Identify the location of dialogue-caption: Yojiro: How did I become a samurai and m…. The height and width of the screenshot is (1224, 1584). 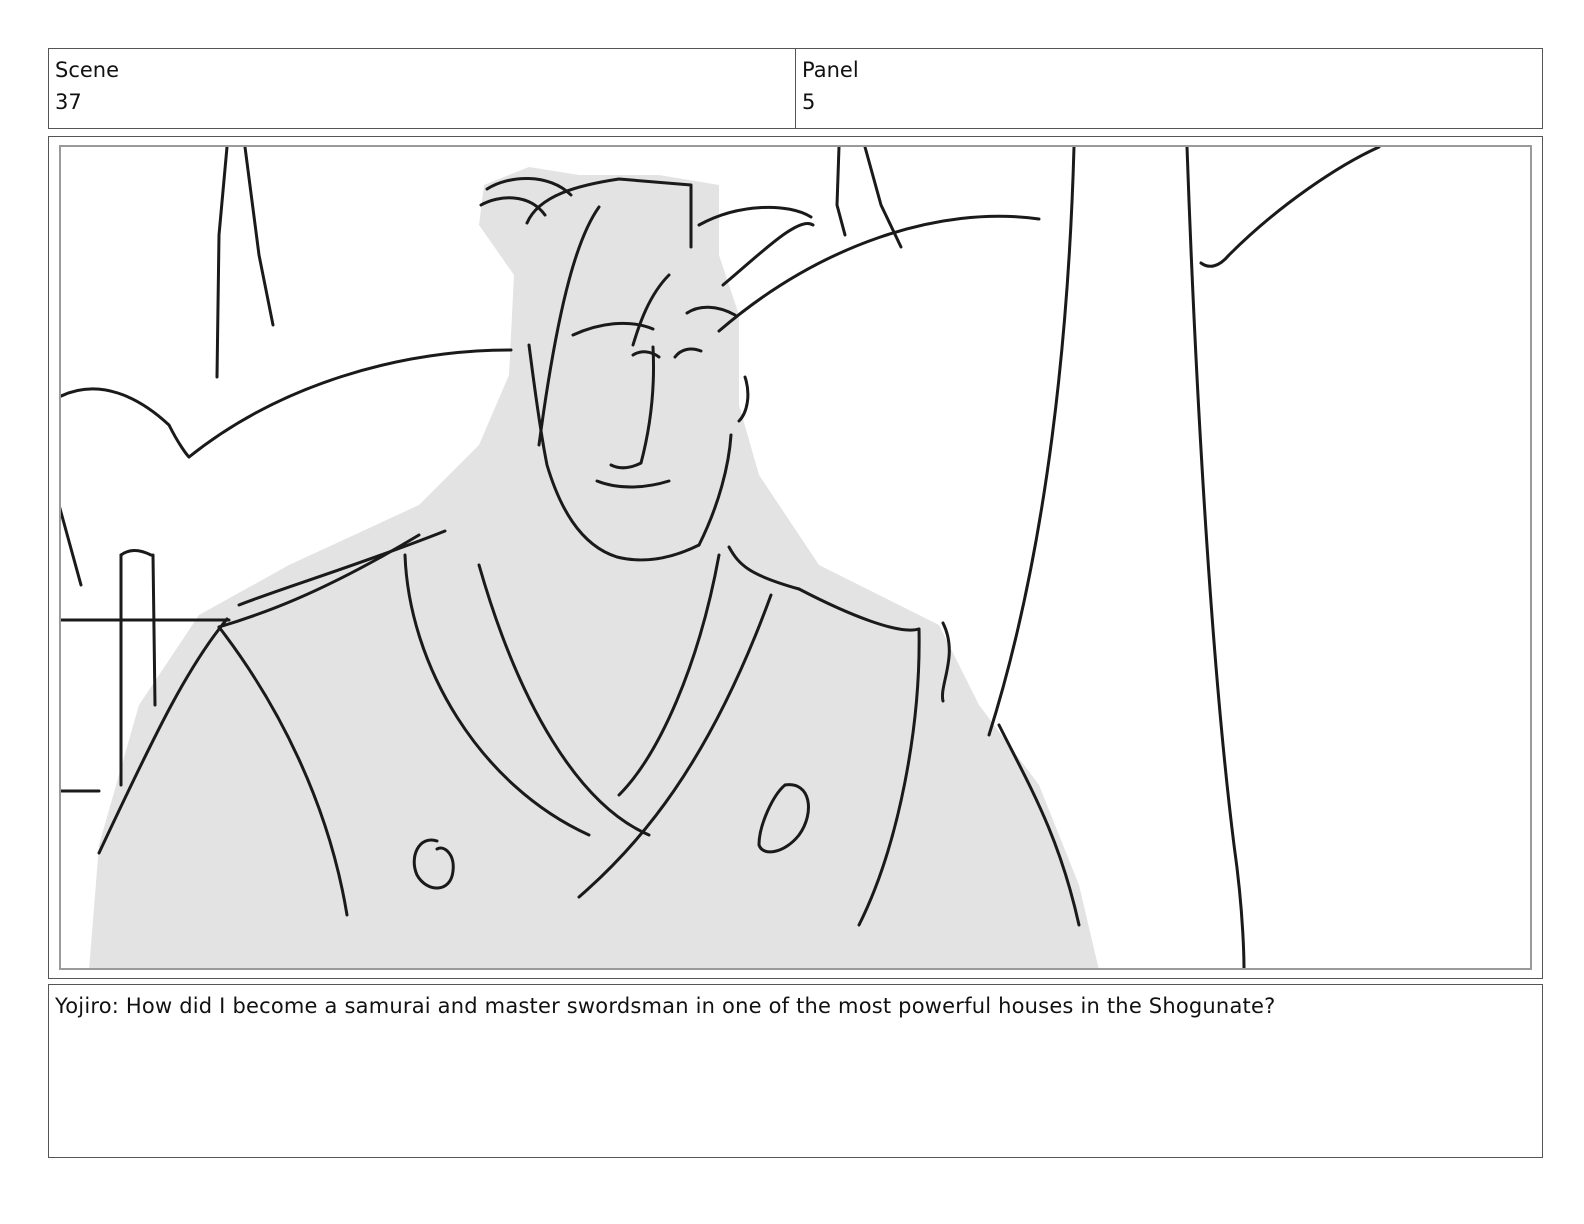
(795, 1071).